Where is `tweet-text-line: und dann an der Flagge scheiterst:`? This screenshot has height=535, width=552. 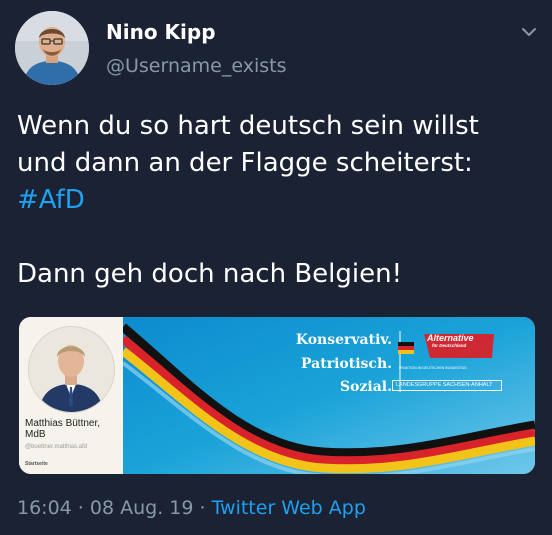
tweet-text-line: und dann an der Flagge scheiterst: is located at coordinates (245, 163).